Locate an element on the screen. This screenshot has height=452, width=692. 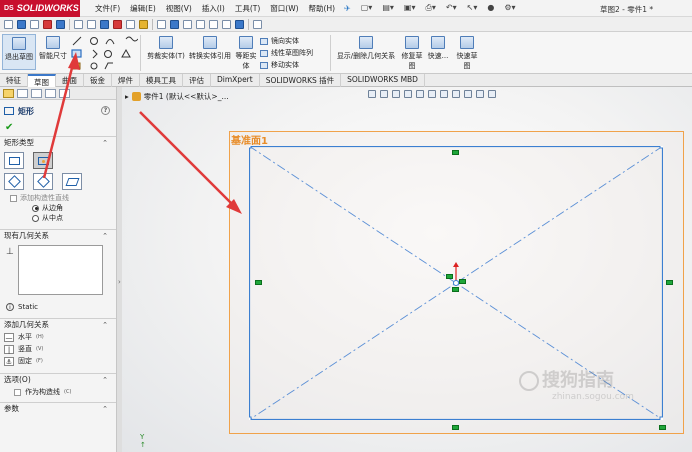
y-axis-label: Y is located at coordinates (142, 437).